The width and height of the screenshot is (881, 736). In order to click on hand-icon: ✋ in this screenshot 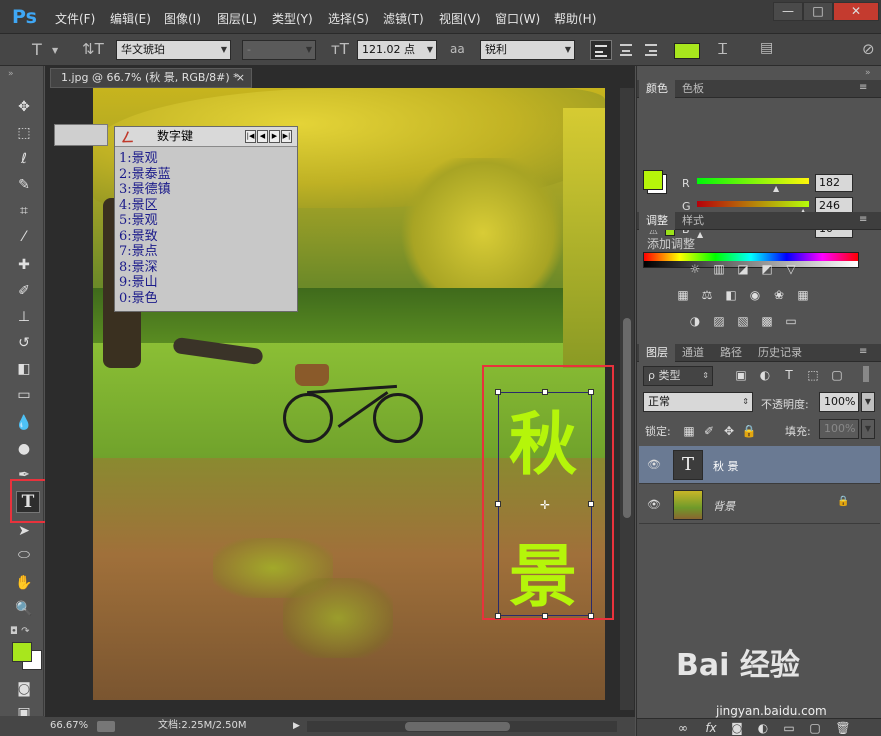, I will do `click(24, 583)`.